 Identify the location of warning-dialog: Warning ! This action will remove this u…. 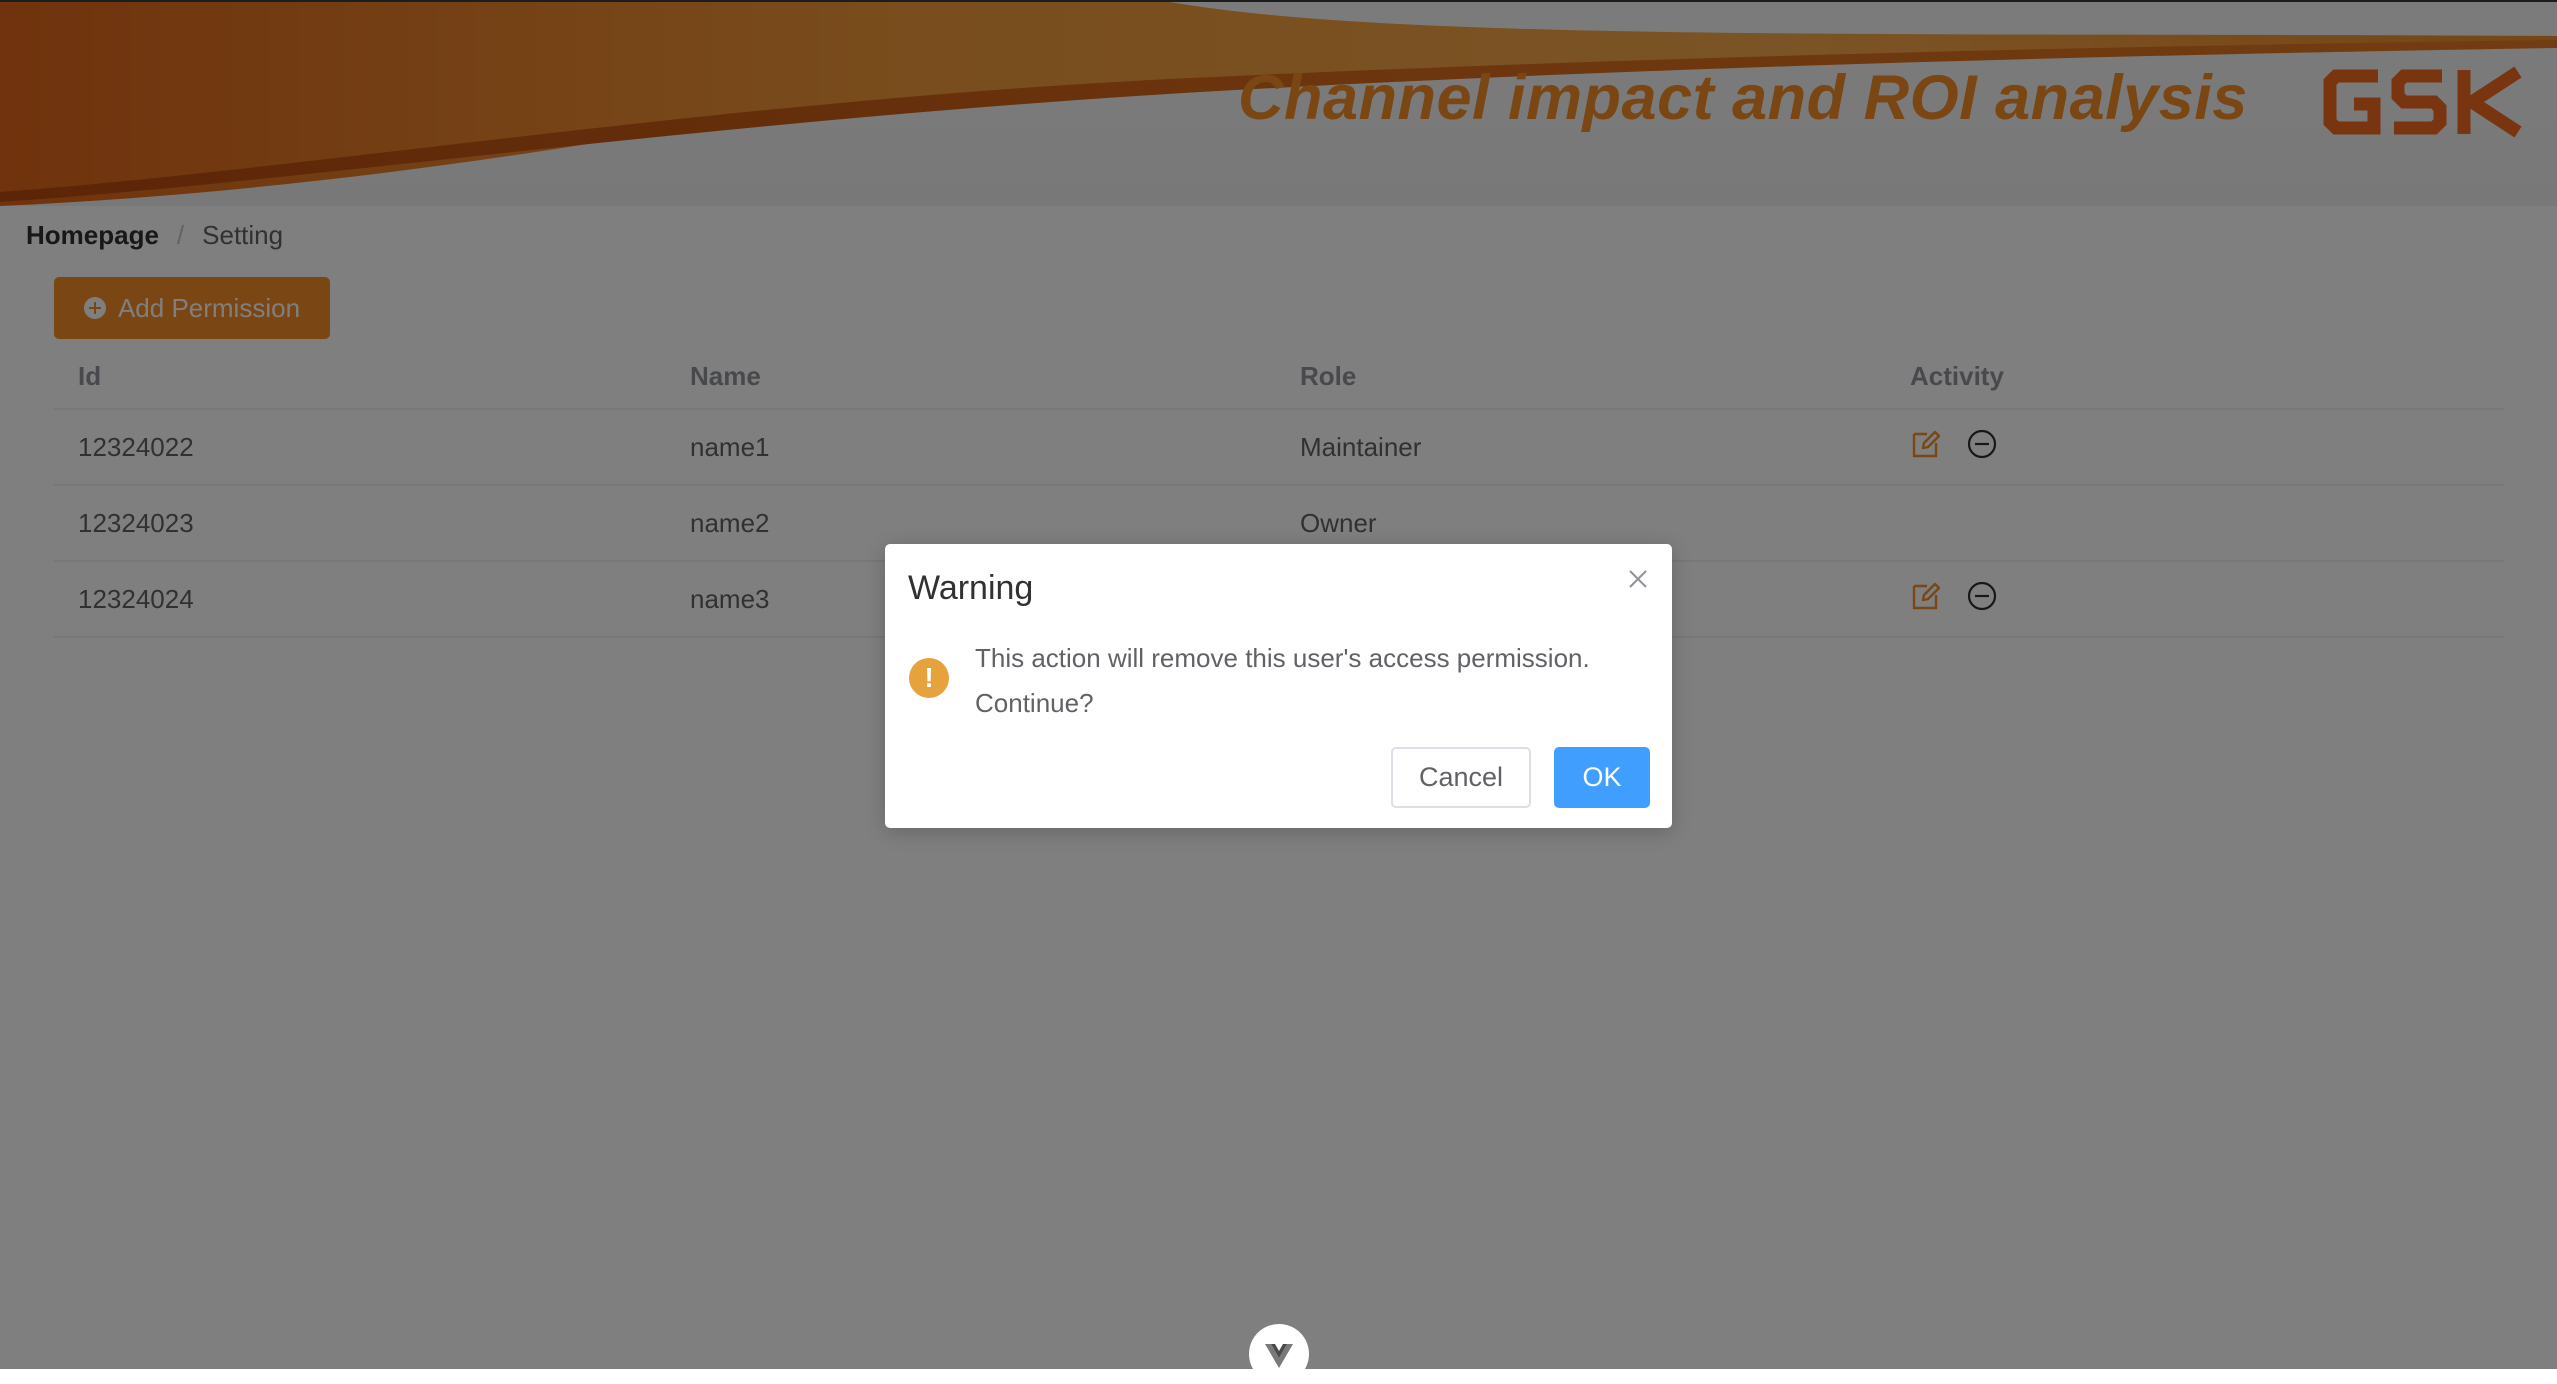
(1278, 686).